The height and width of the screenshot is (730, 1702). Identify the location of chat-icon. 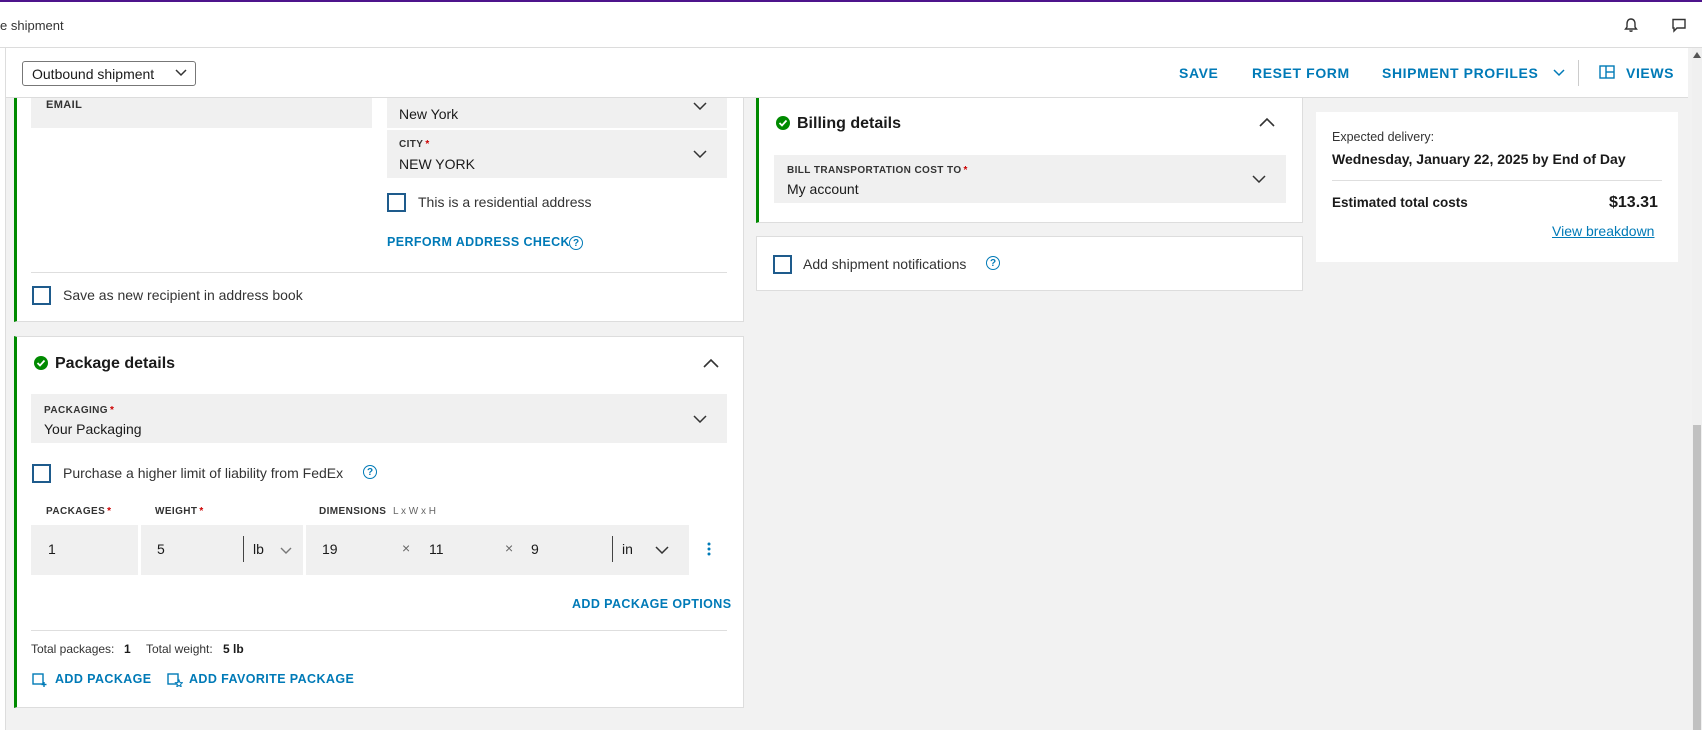
(1679, 25).